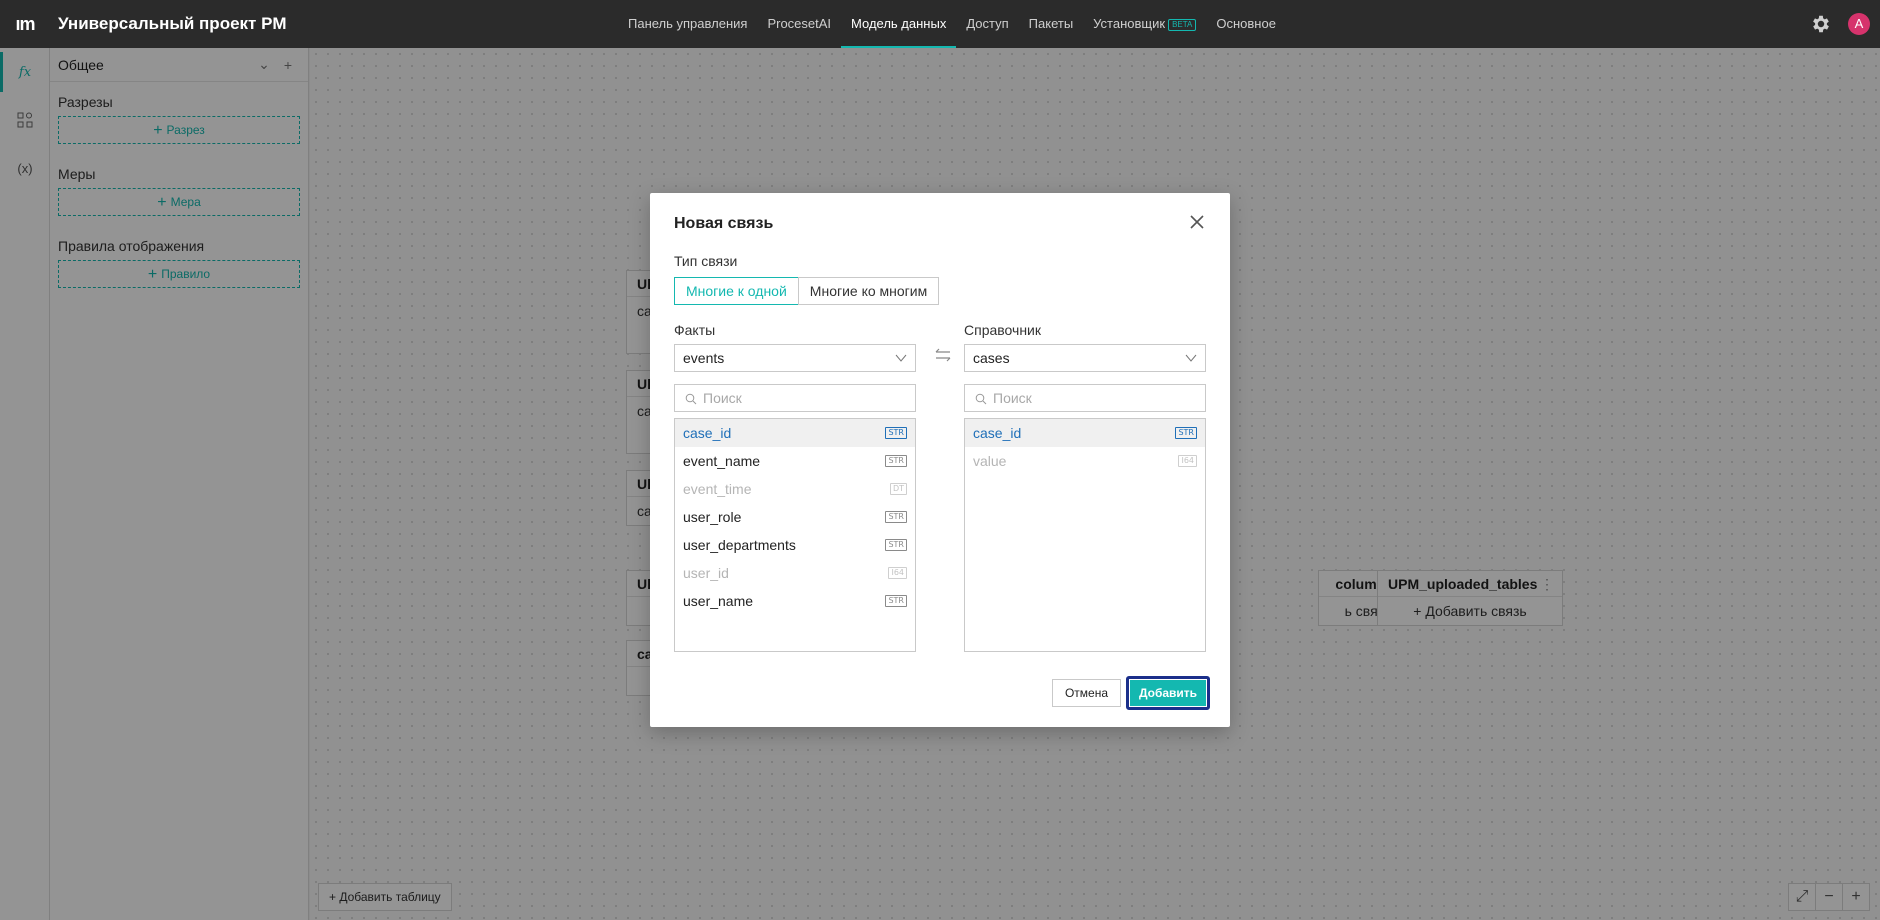  I want to click on column-name: user_name, so click(718, 601).